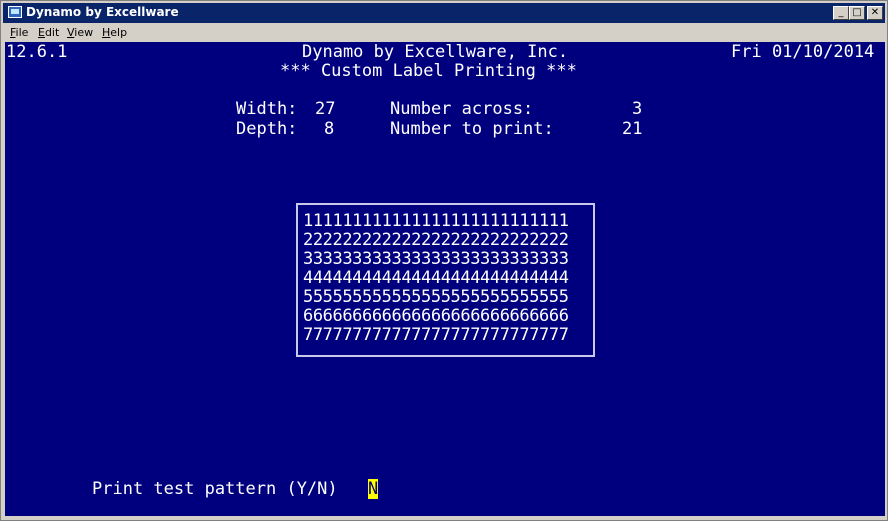  What do you see at coordinates (436, 259) in the screenshot?
I see `pattern-row: 333333333333333333333333333` at bounding box center [436, 259].